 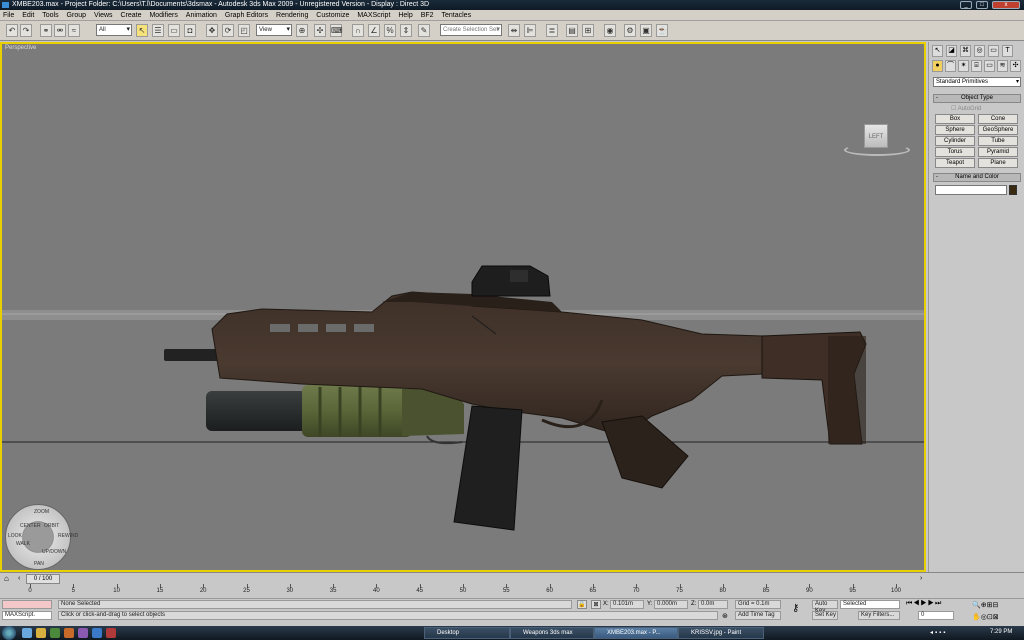 I want to click on viewcube: LEFT, so click(x=876, y=136).